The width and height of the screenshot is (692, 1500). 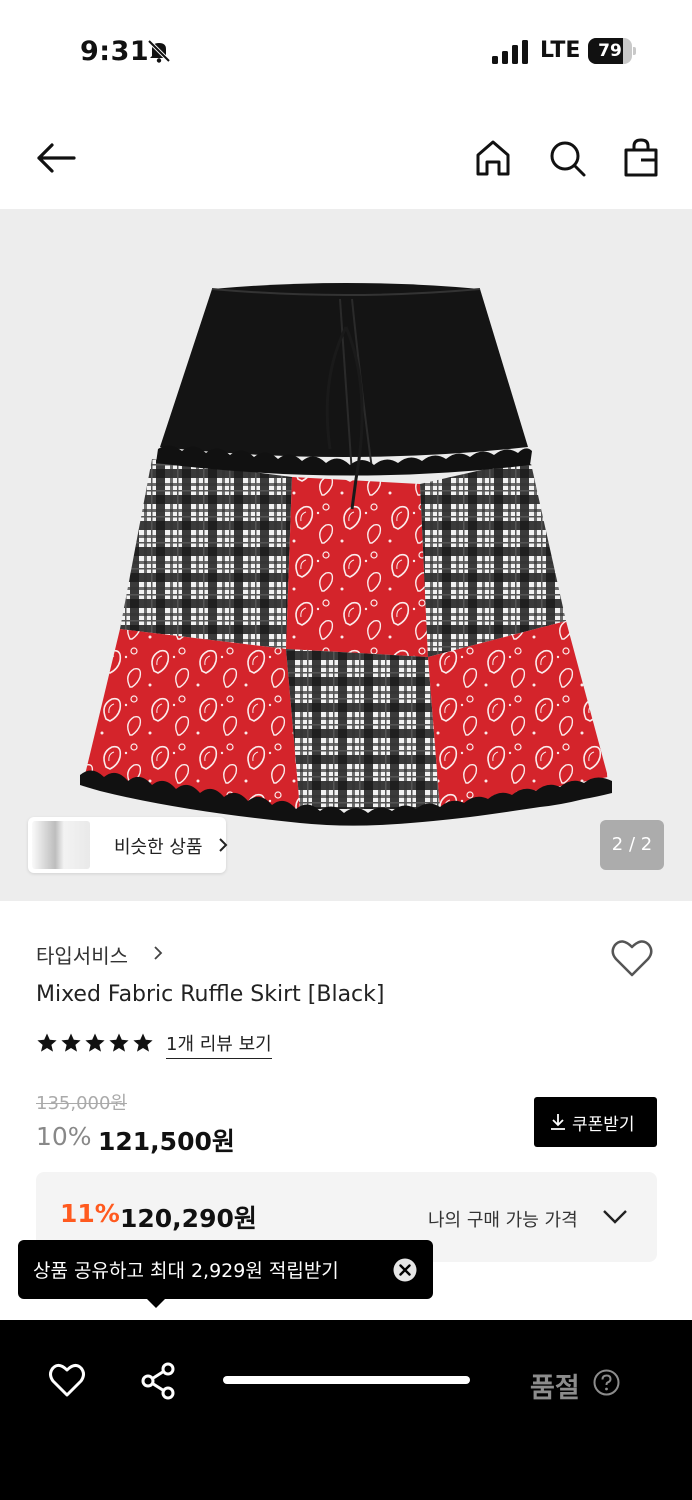 I want to click on brand-link: 타입서비스, so click(x=82, y=954).